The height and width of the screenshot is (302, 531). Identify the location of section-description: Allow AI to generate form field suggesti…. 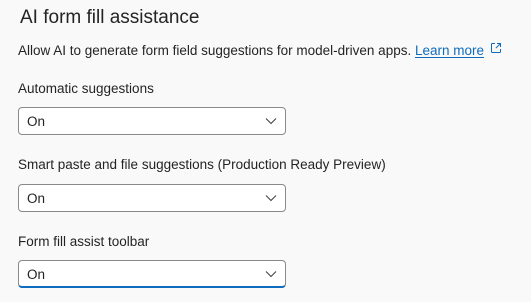
(260, 51).